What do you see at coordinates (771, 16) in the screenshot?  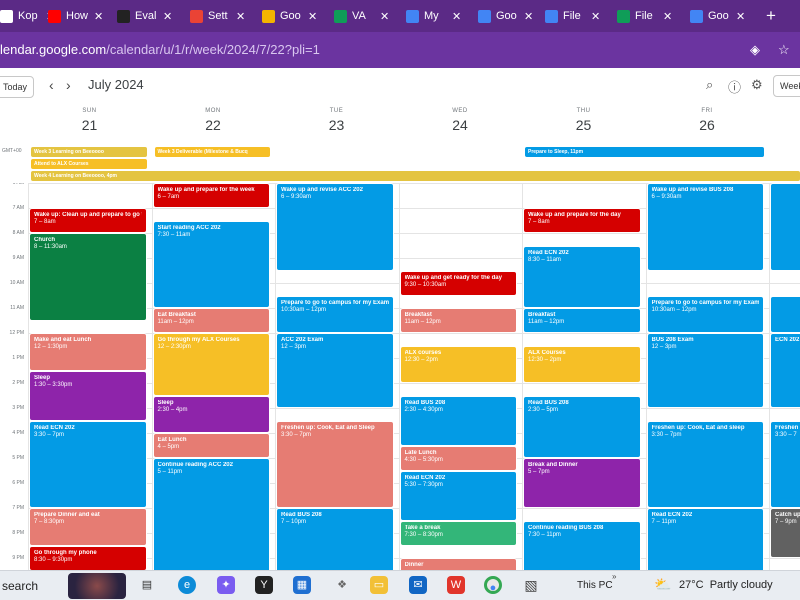 I see `new-tab-plus-icon: +` at bounding box center [771, 16].